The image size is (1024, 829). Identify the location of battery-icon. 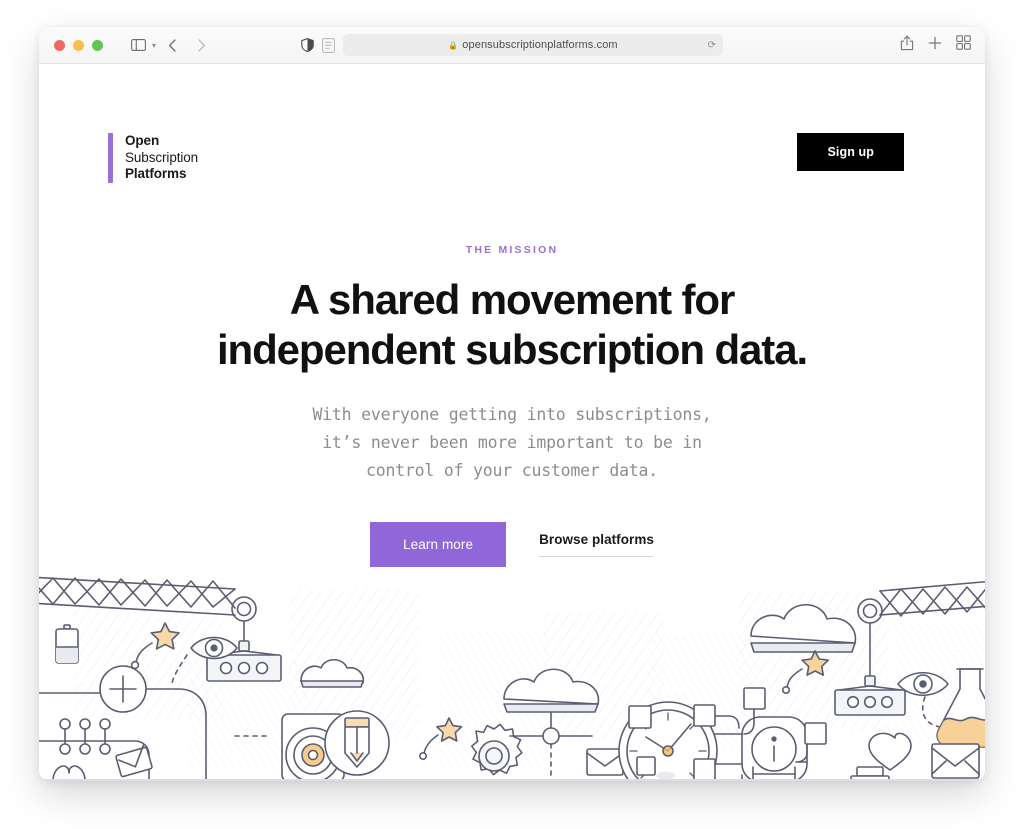
(67, 644).